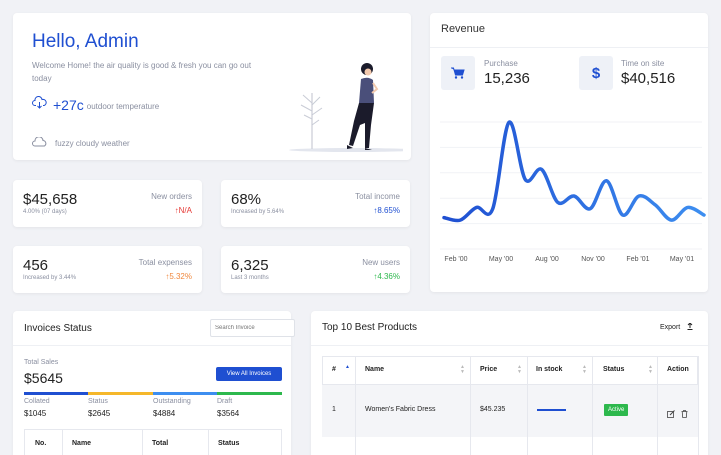 The width and height of the screenshot is (721, 455). I want to click on purchase-value: 15,236, so click(507, 78).